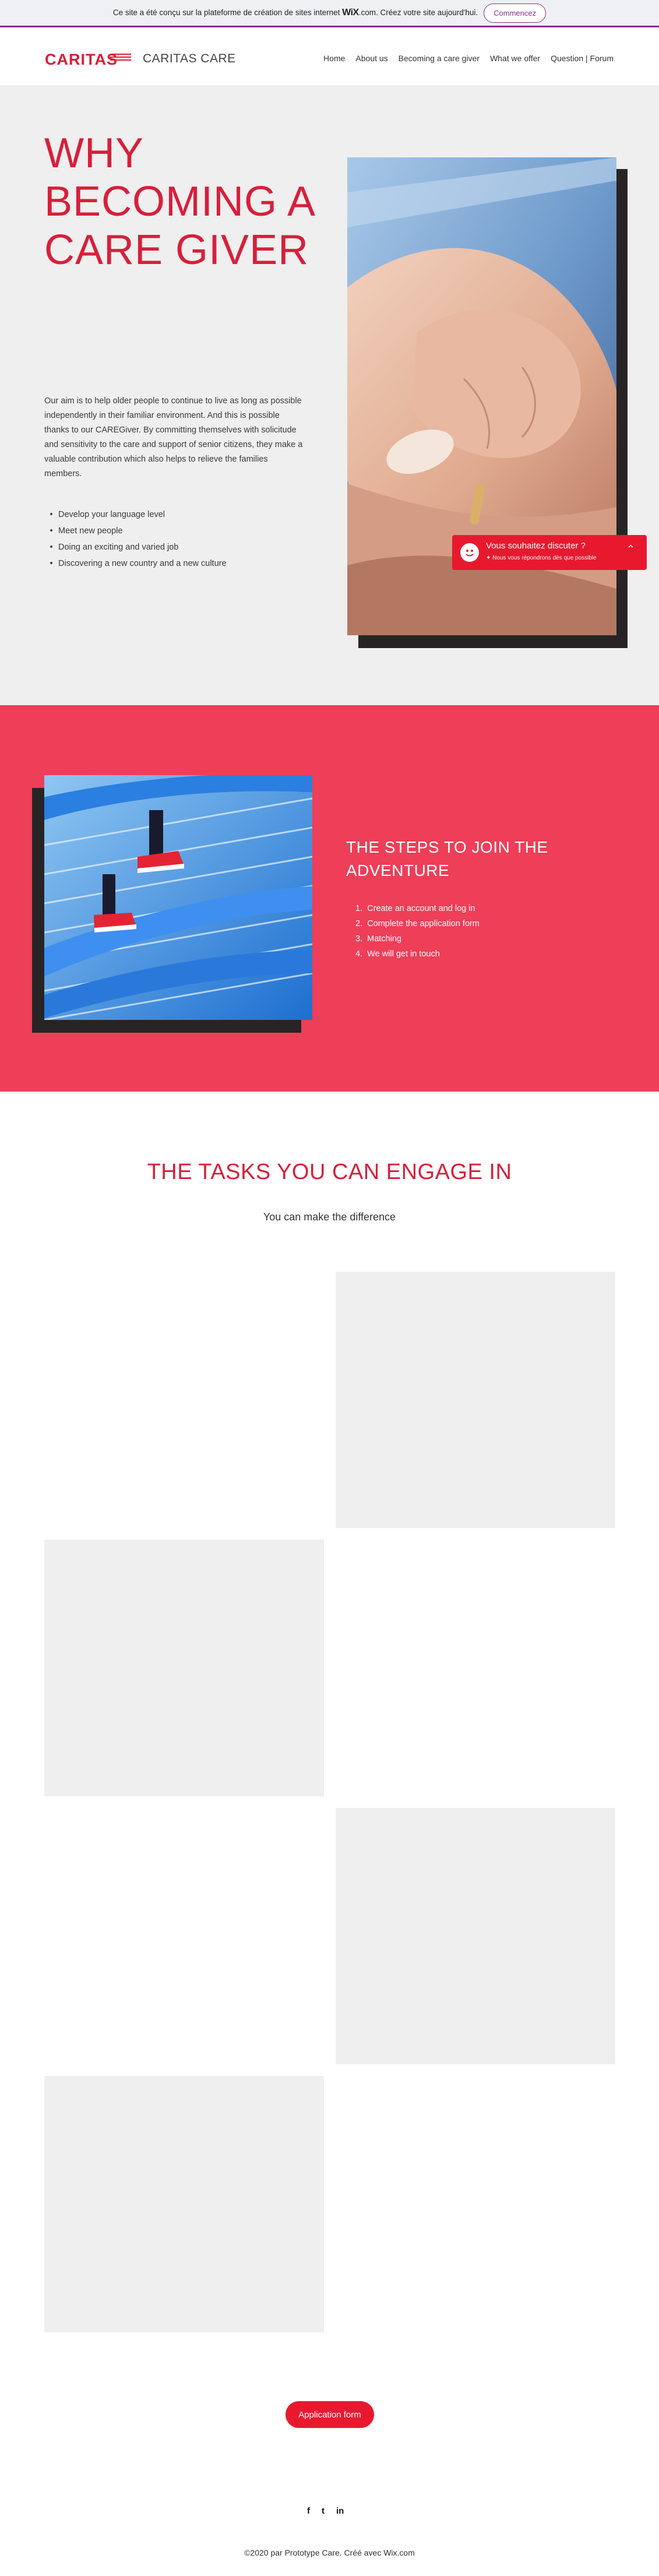 The width and height of the screenshot is (659, 2576). What do you see at coordinates (378, 939) in the screenshot?
I see `list-item: 3. Matching` at bounding box center [378, 939].